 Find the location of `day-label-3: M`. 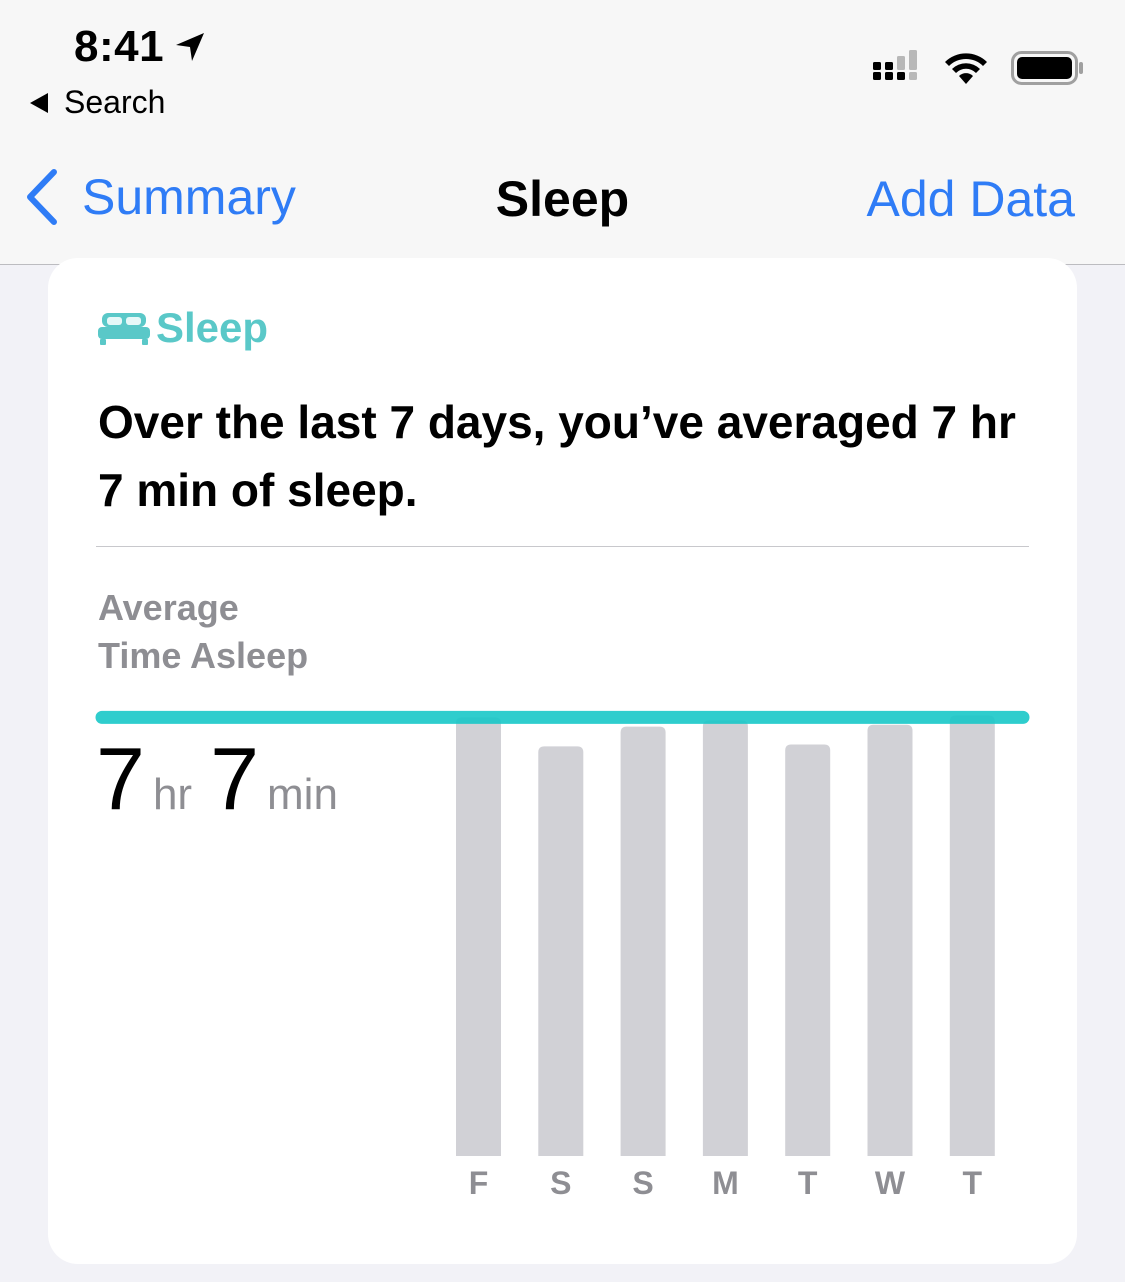

day-label-3: M is located at coordinates (725, 1183).